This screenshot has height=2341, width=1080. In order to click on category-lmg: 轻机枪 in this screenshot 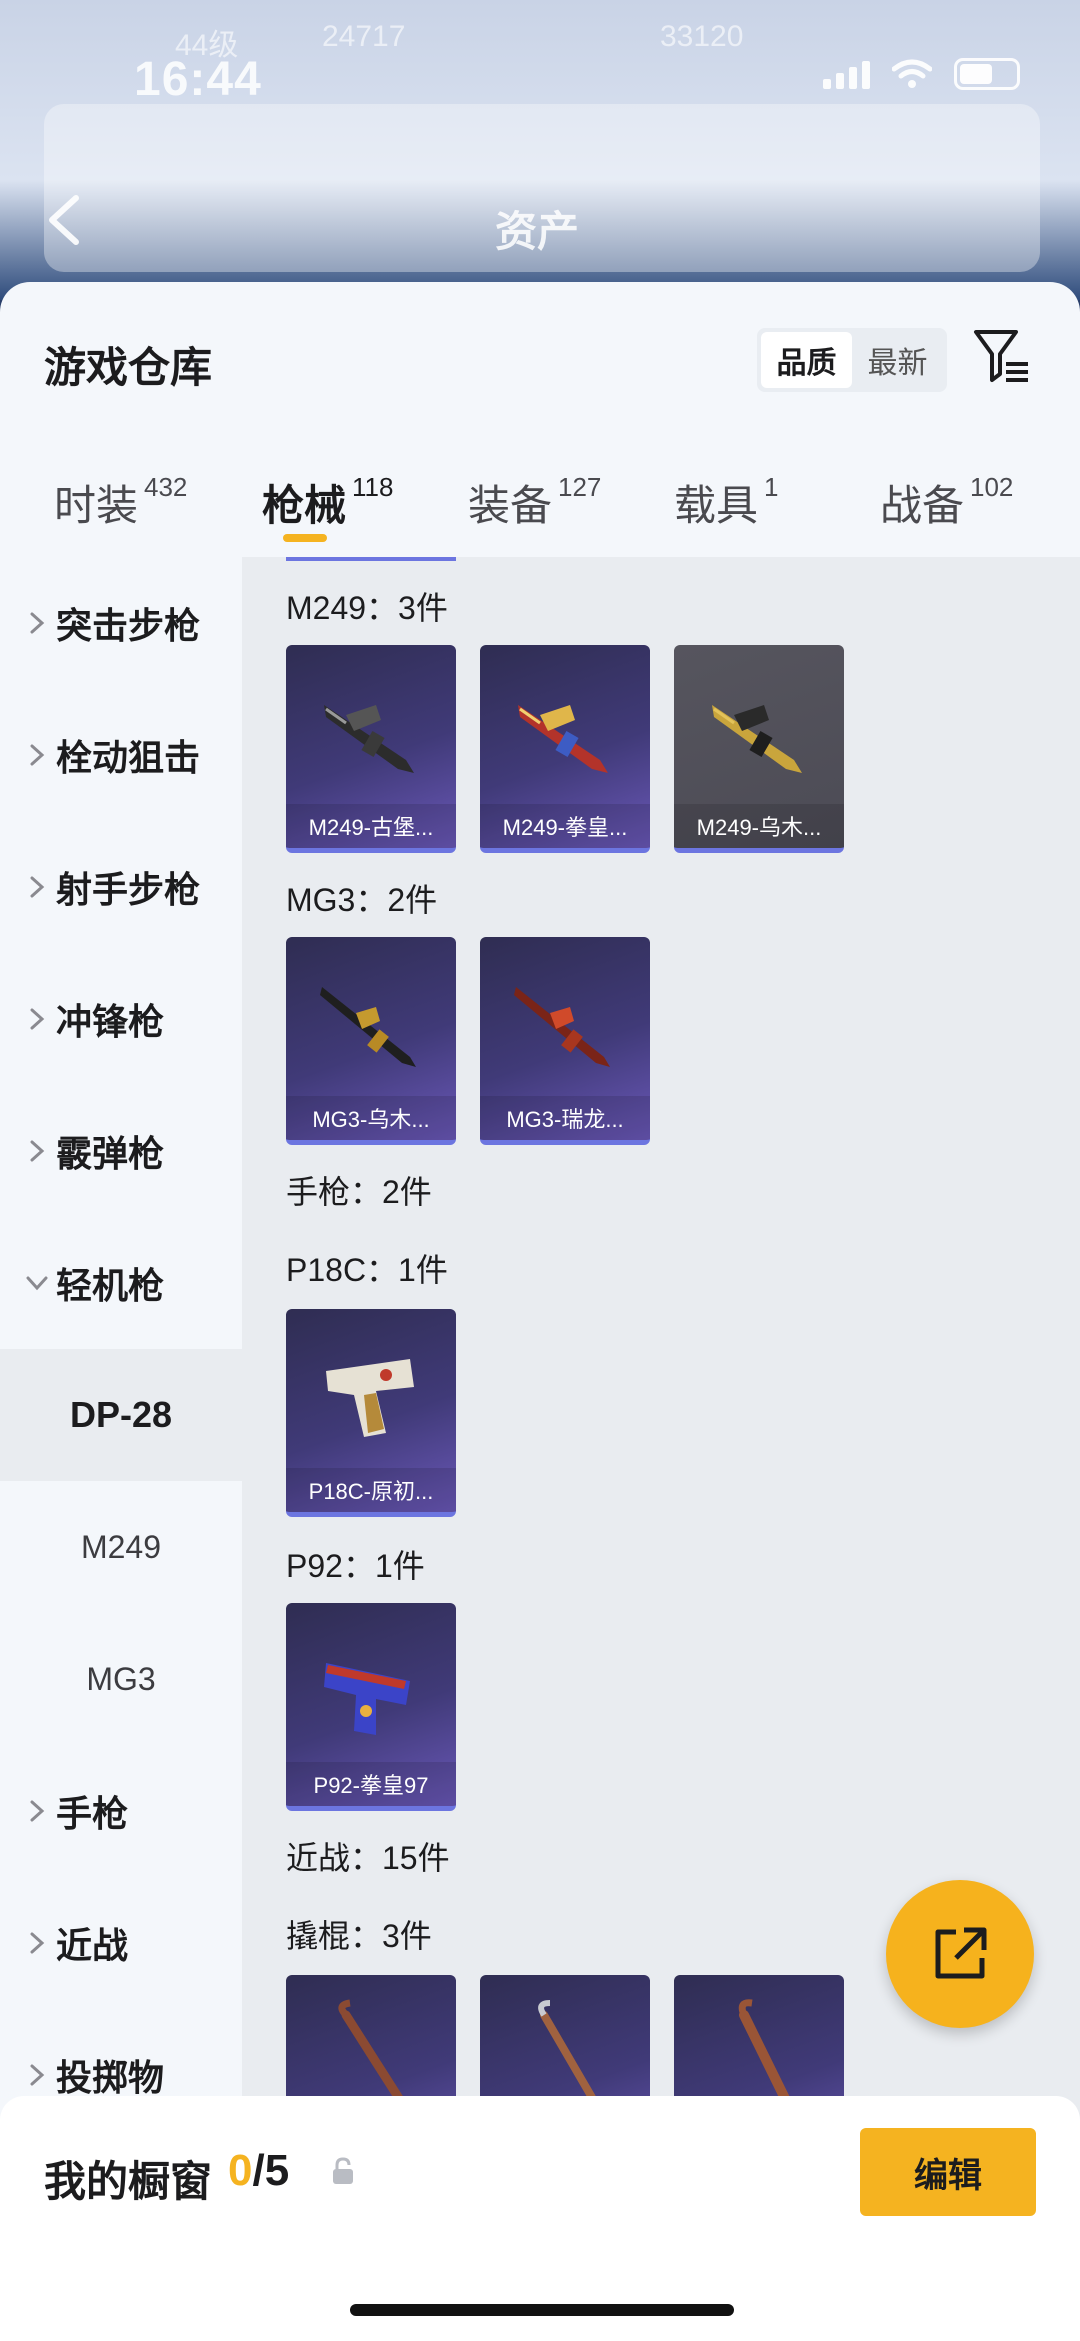, I will do `click(121, 1283)`.